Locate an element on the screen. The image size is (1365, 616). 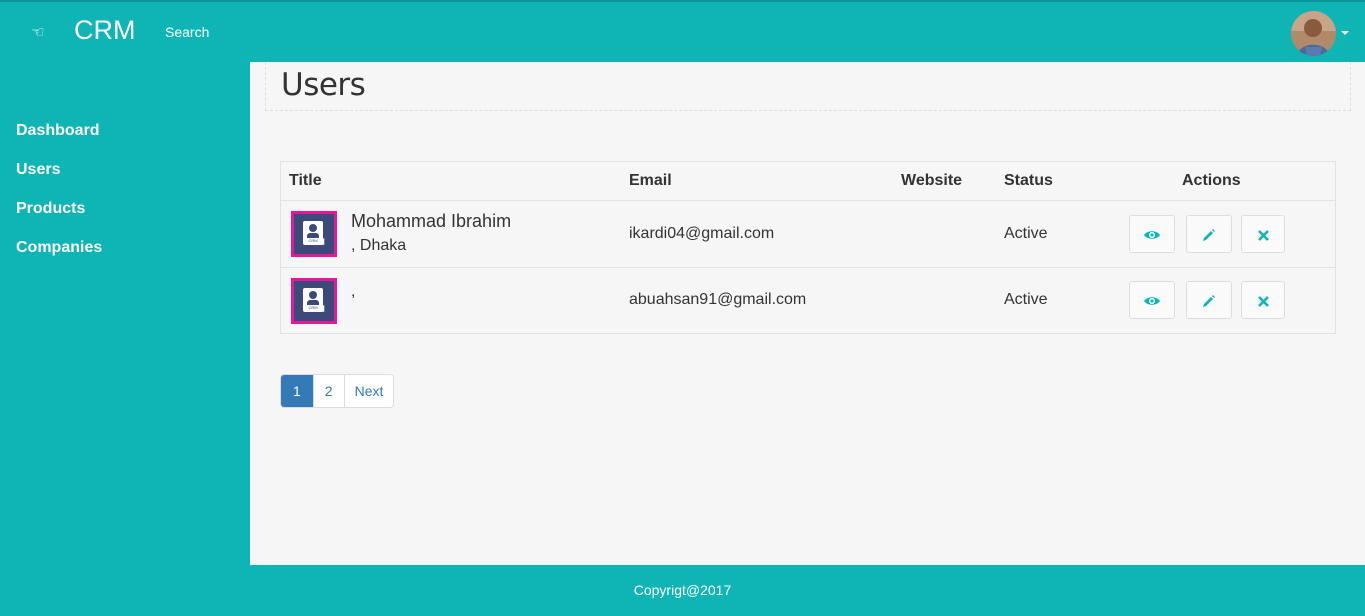
column-header-status: Status is located at coordinates (1028, 180).